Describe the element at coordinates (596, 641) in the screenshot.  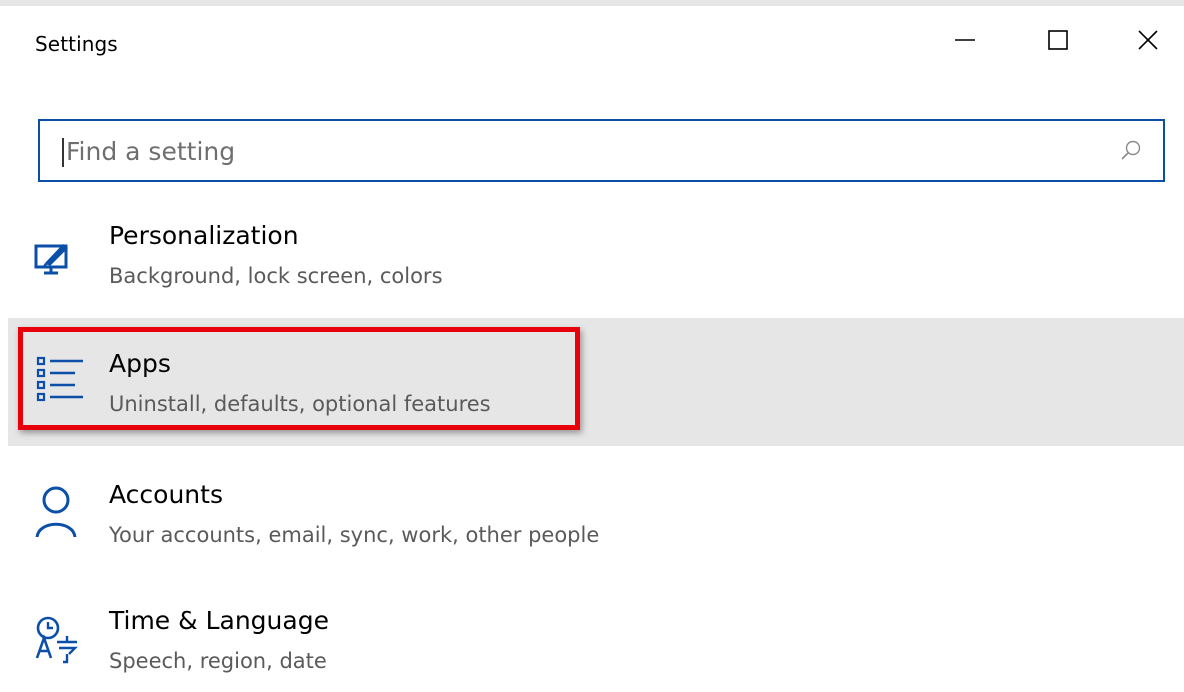
I see `settings-item-time-language: Time & Language Speech, region, date` at that location.